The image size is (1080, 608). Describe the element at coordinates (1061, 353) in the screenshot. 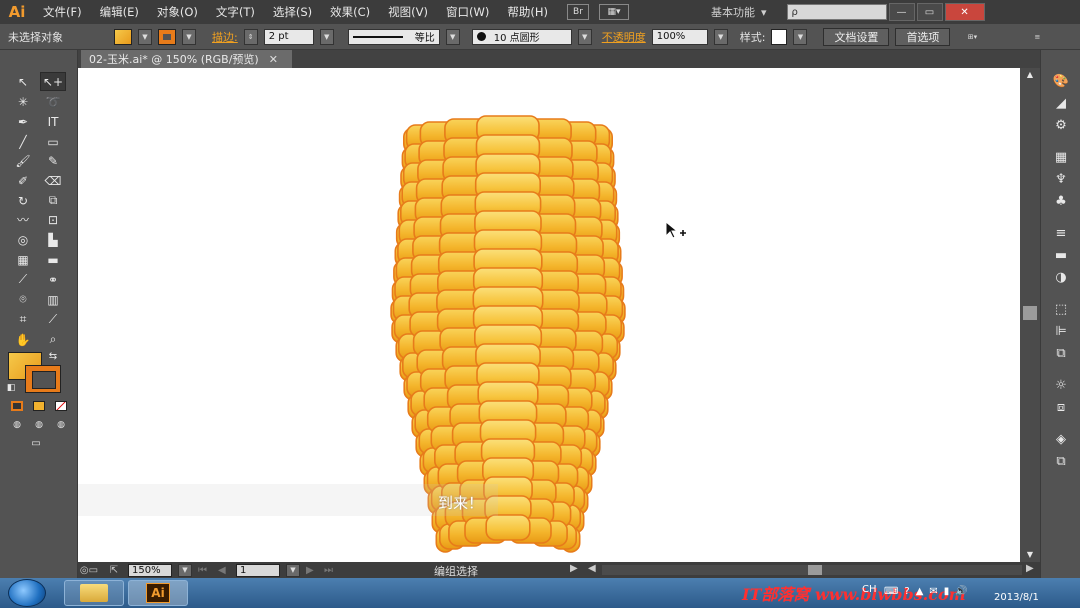

I see `pathfinder-panel-icon: ⧉` at that location.